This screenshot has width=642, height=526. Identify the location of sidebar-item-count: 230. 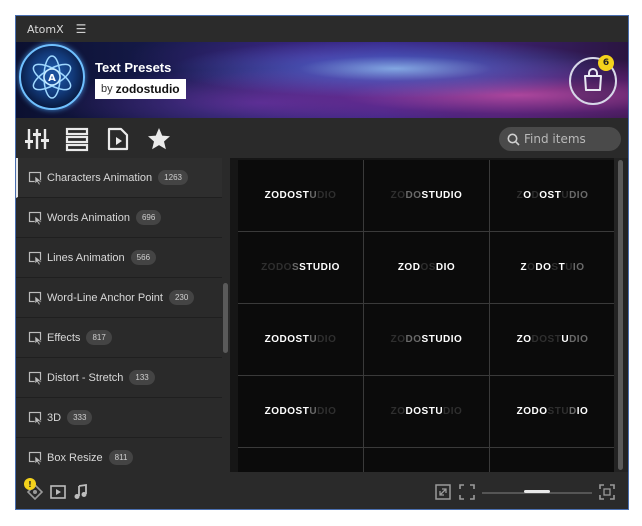
(181, 297).